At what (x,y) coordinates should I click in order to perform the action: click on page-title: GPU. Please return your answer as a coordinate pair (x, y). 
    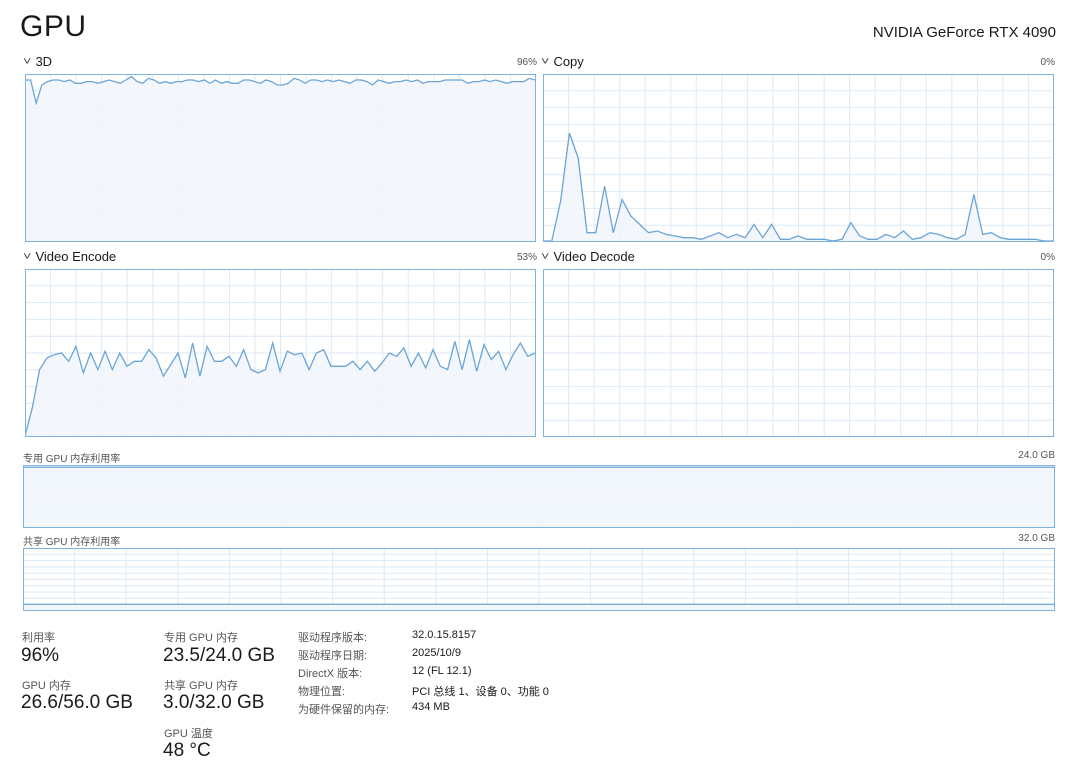
    Looking at the image, I should click on (53, 26).